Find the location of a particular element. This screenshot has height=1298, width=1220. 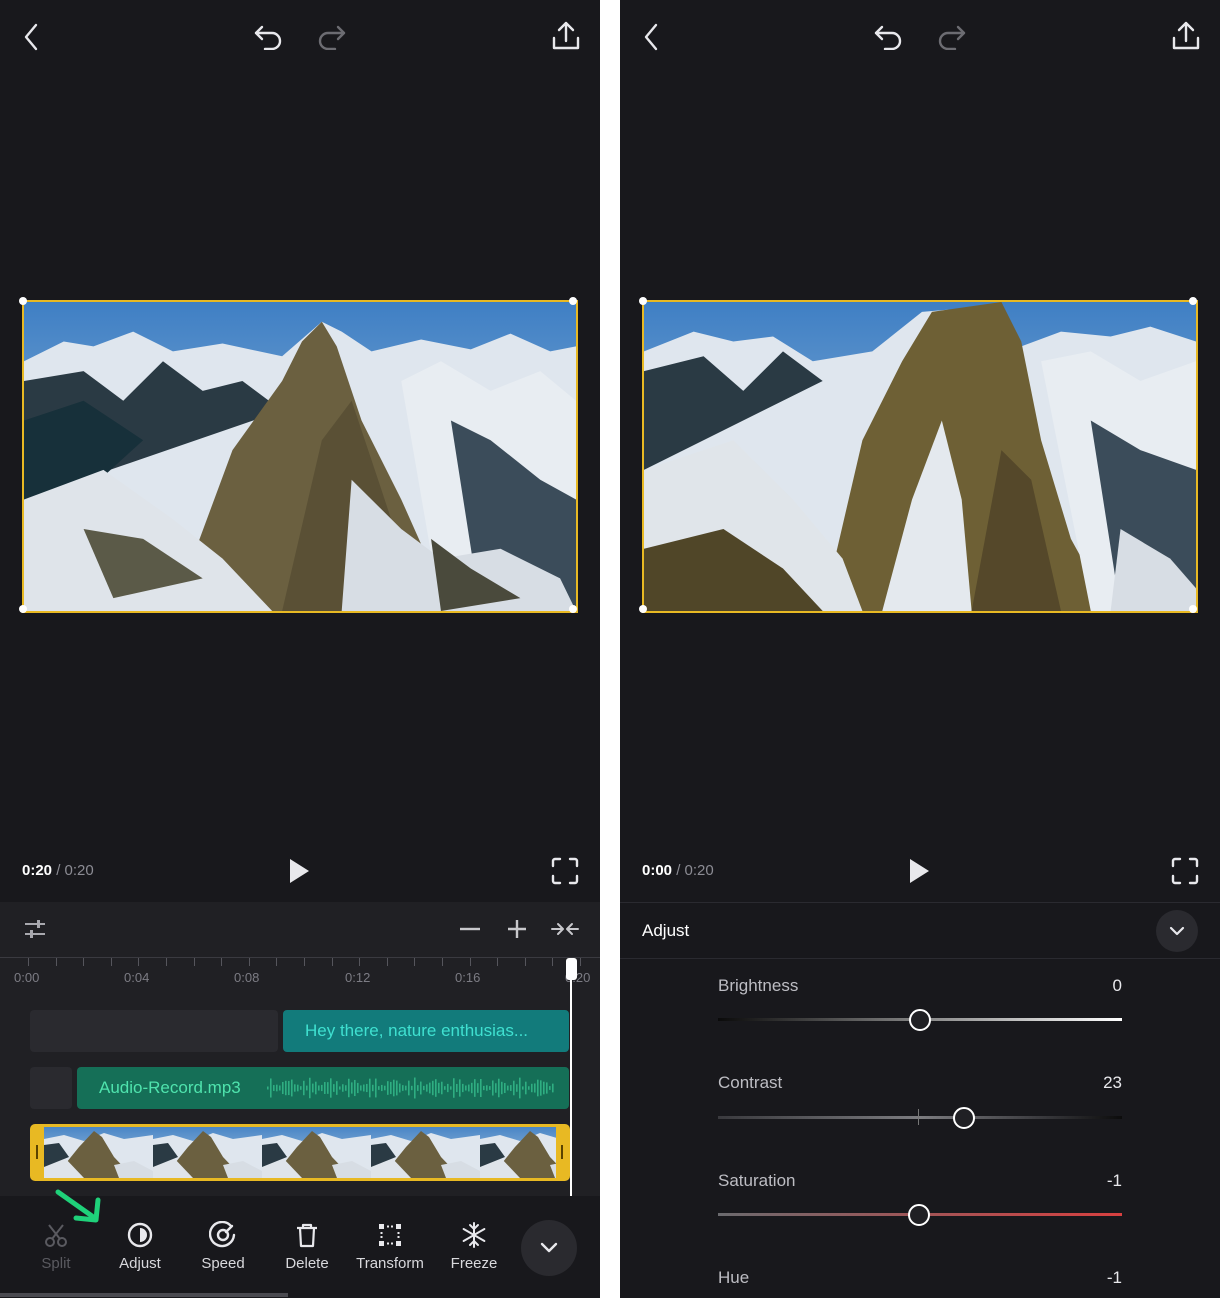

fit-timeline-button is located at coordinates (565, 929).